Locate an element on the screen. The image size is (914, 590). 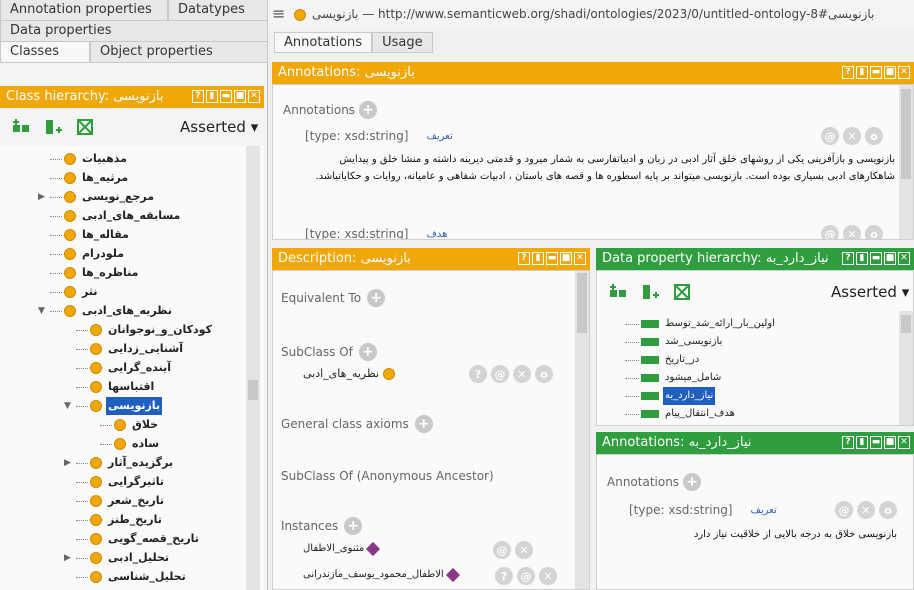
tree-item: ▶ برگزیده_آثار is located at coordinates (119, 463).